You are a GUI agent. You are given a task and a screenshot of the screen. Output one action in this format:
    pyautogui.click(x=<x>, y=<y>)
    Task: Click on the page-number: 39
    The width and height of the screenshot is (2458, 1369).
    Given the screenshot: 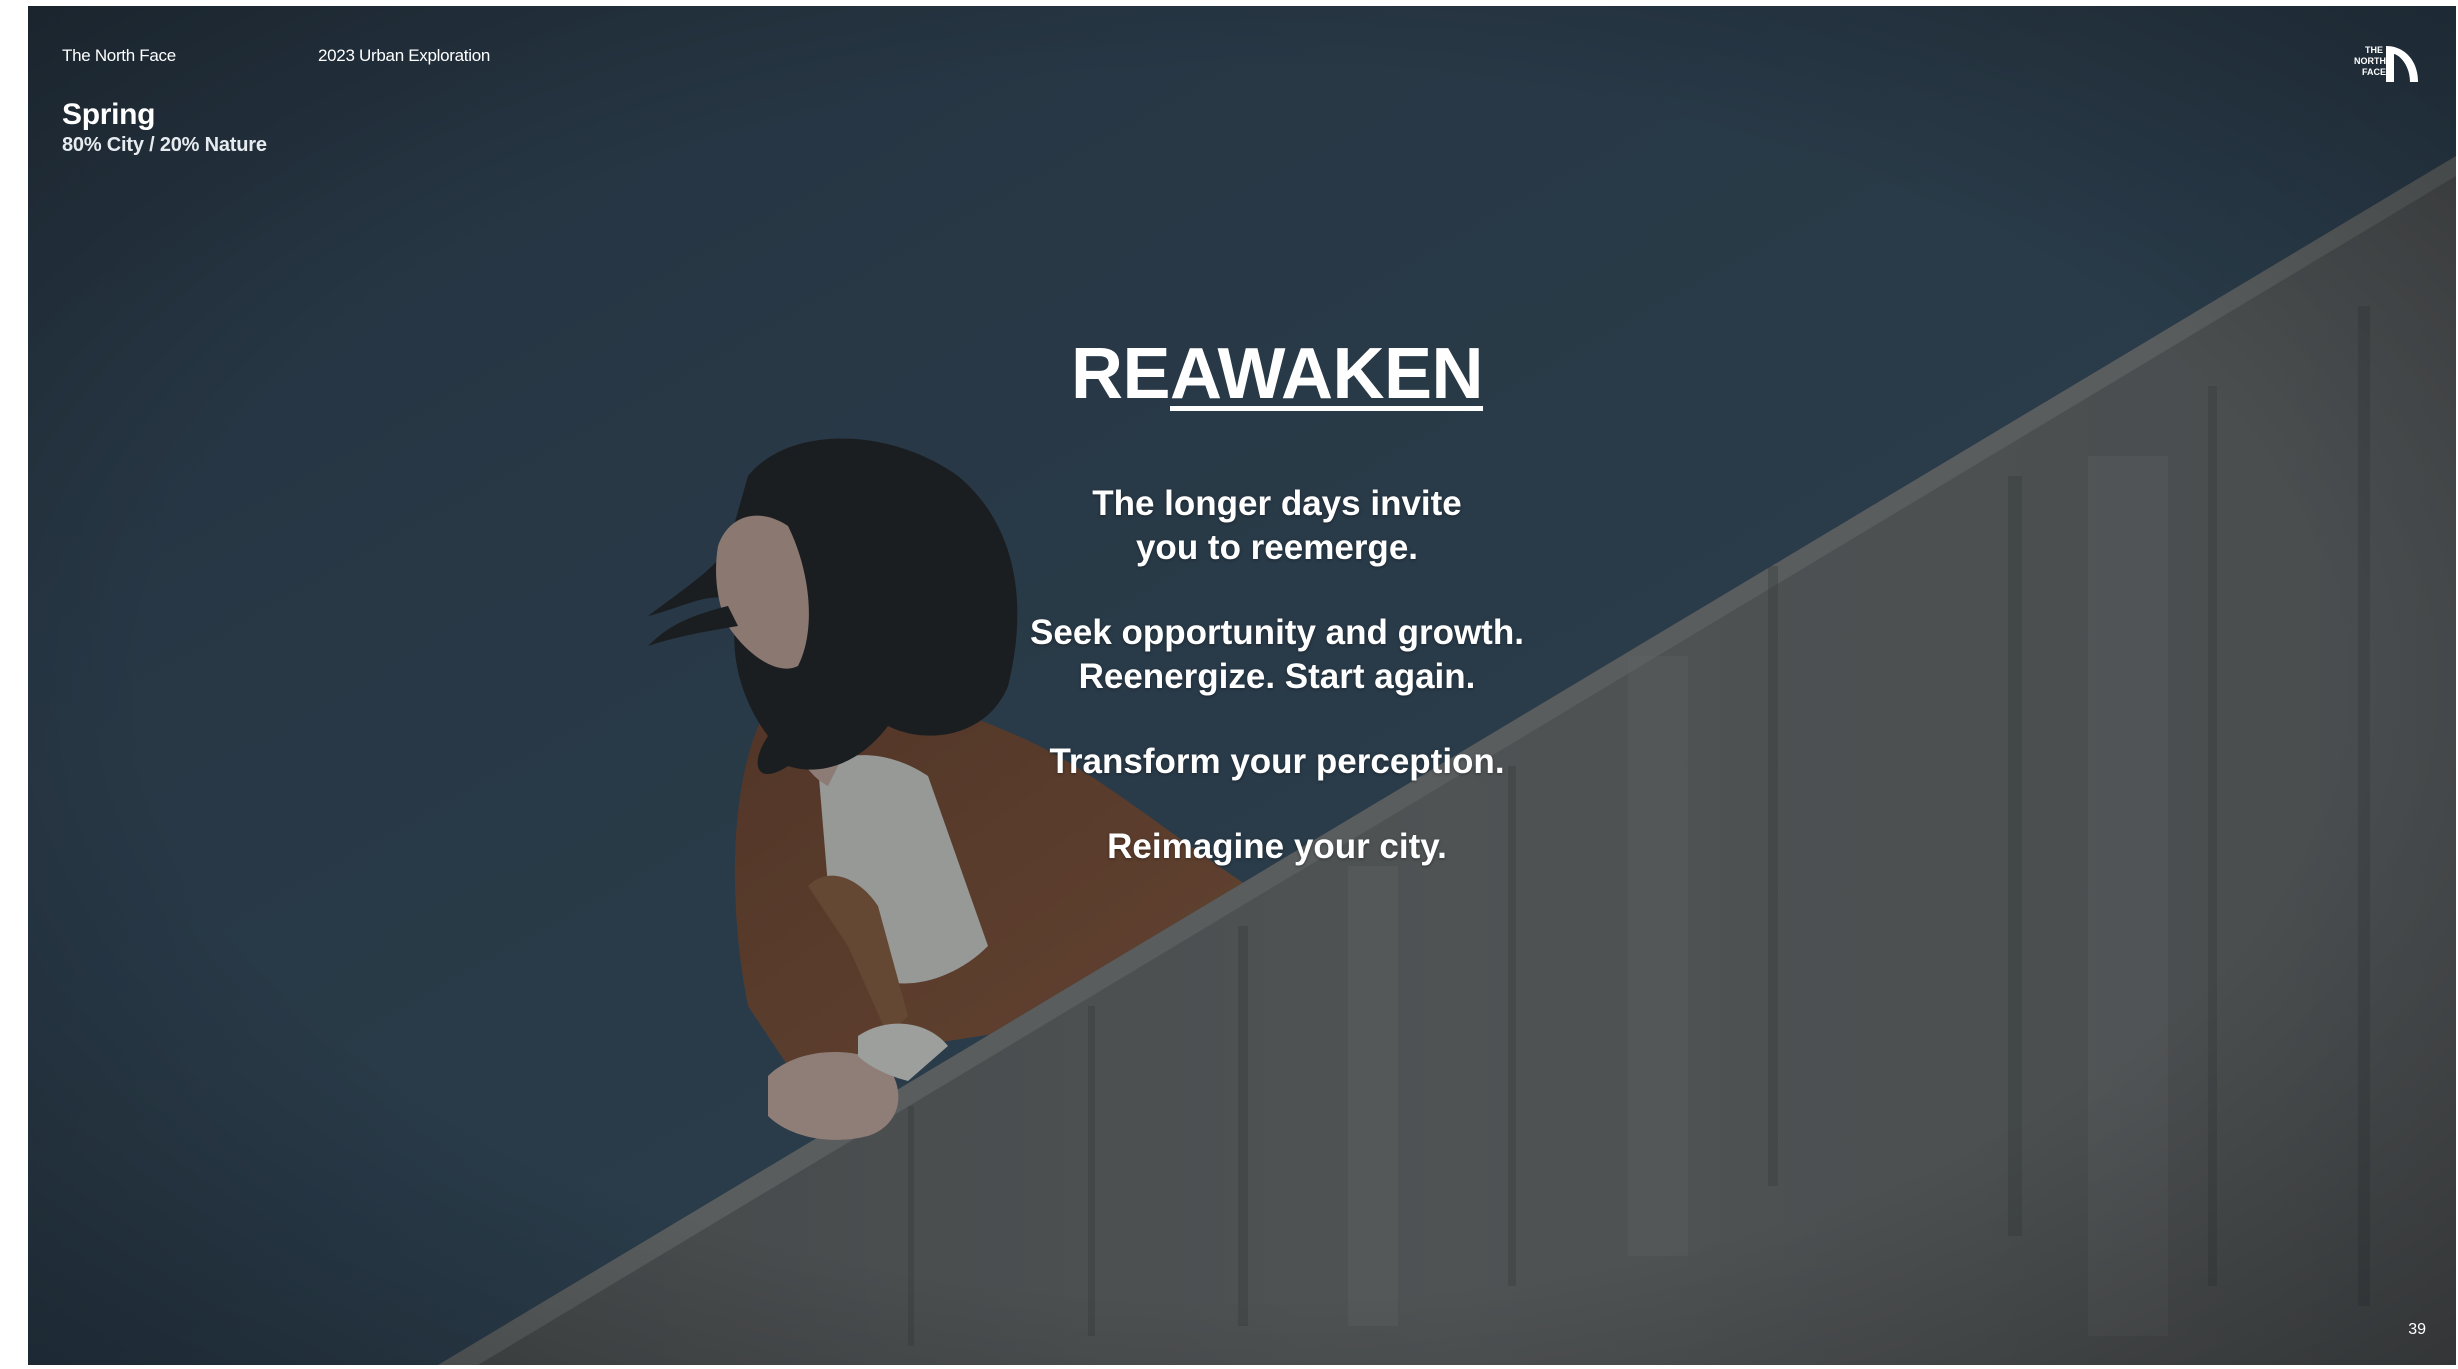 What is the action you would take?
    pyautogui.click(x=2417, y=1329)
    